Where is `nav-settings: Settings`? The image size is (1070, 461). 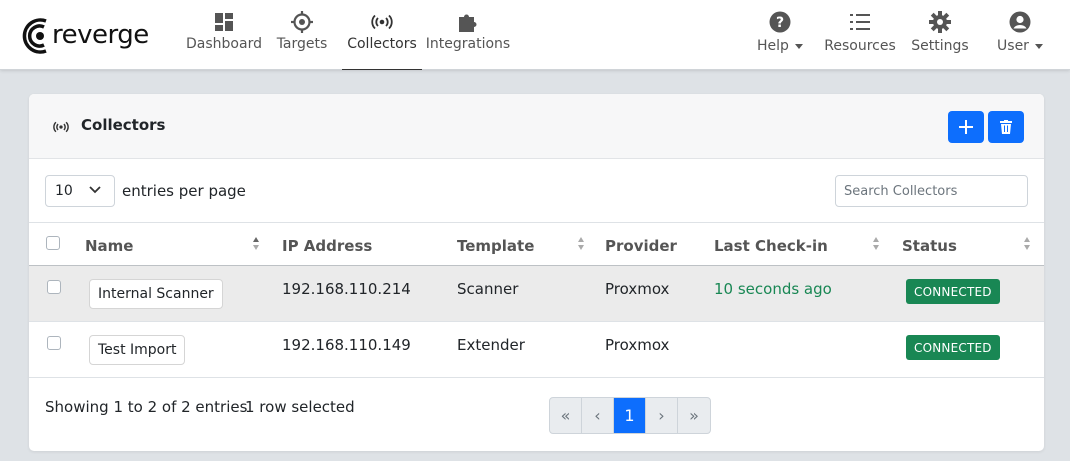
nav-settings: Settings is located at coordinates (940, 35).